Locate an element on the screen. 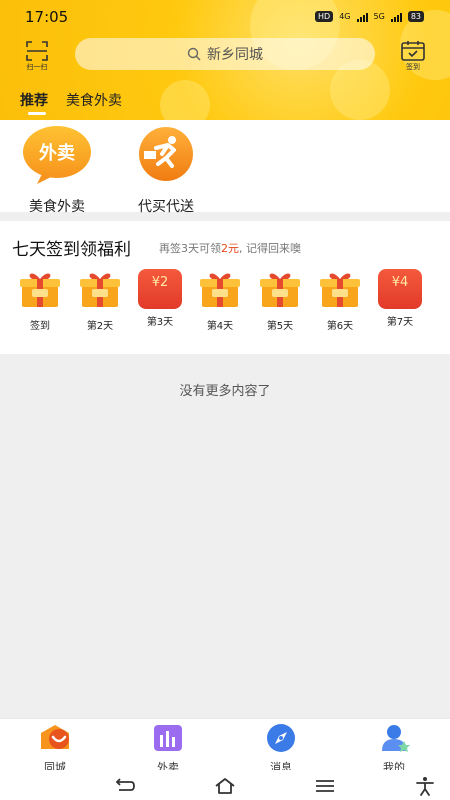 This screenshot has width=450, height=800. takeout-icon is located at coordinates (168, 738).